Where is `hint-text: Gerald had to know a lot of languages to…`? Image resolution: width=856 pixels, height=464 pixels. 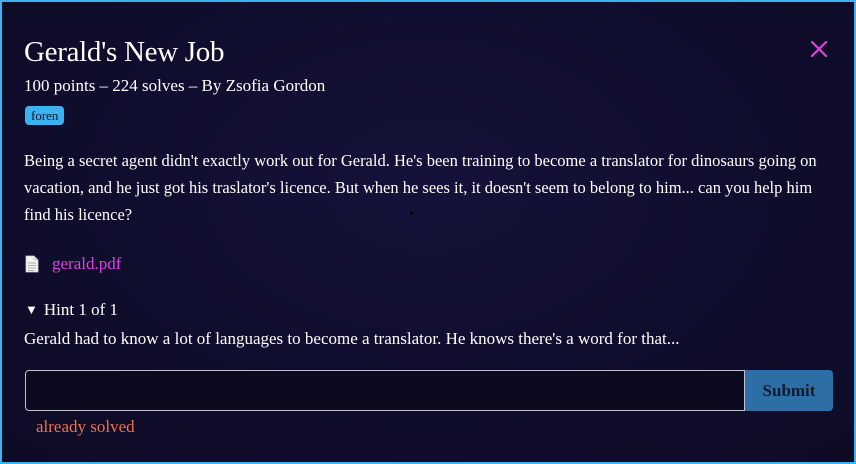 hint-text: Gerald had to know a lot of languages to… is located at coordinates (352, 338).